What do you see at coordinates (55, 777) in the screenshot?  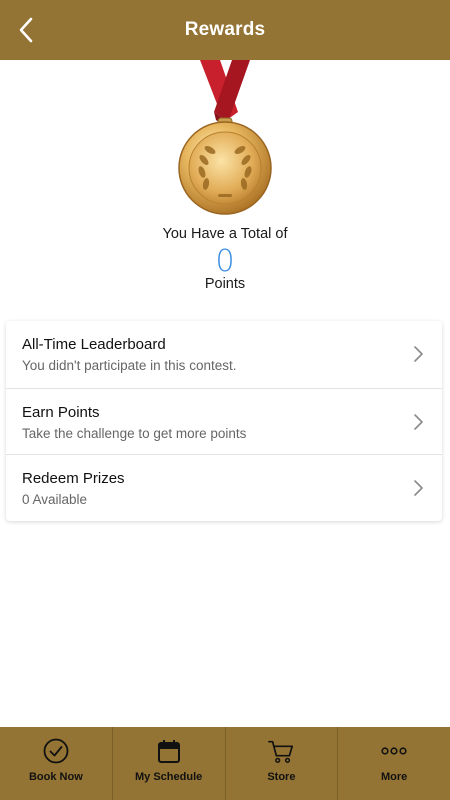 I see `tab-label: Book Now` at bounding box center [55, 777].